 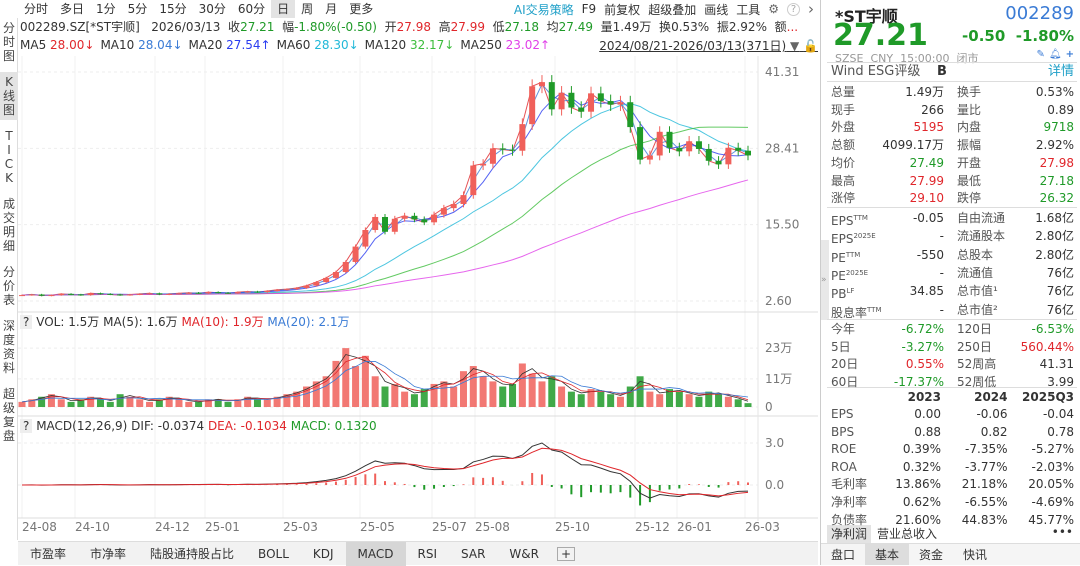 What do you see at coordinates (428, 554) in the screenshot?
I see `indicator-tab-RSI: RSI` at bounding box center [428, 554].